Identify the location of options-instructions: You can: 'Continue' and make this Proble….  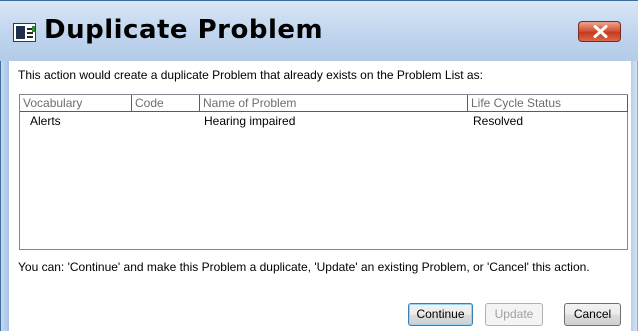
(304, 267).